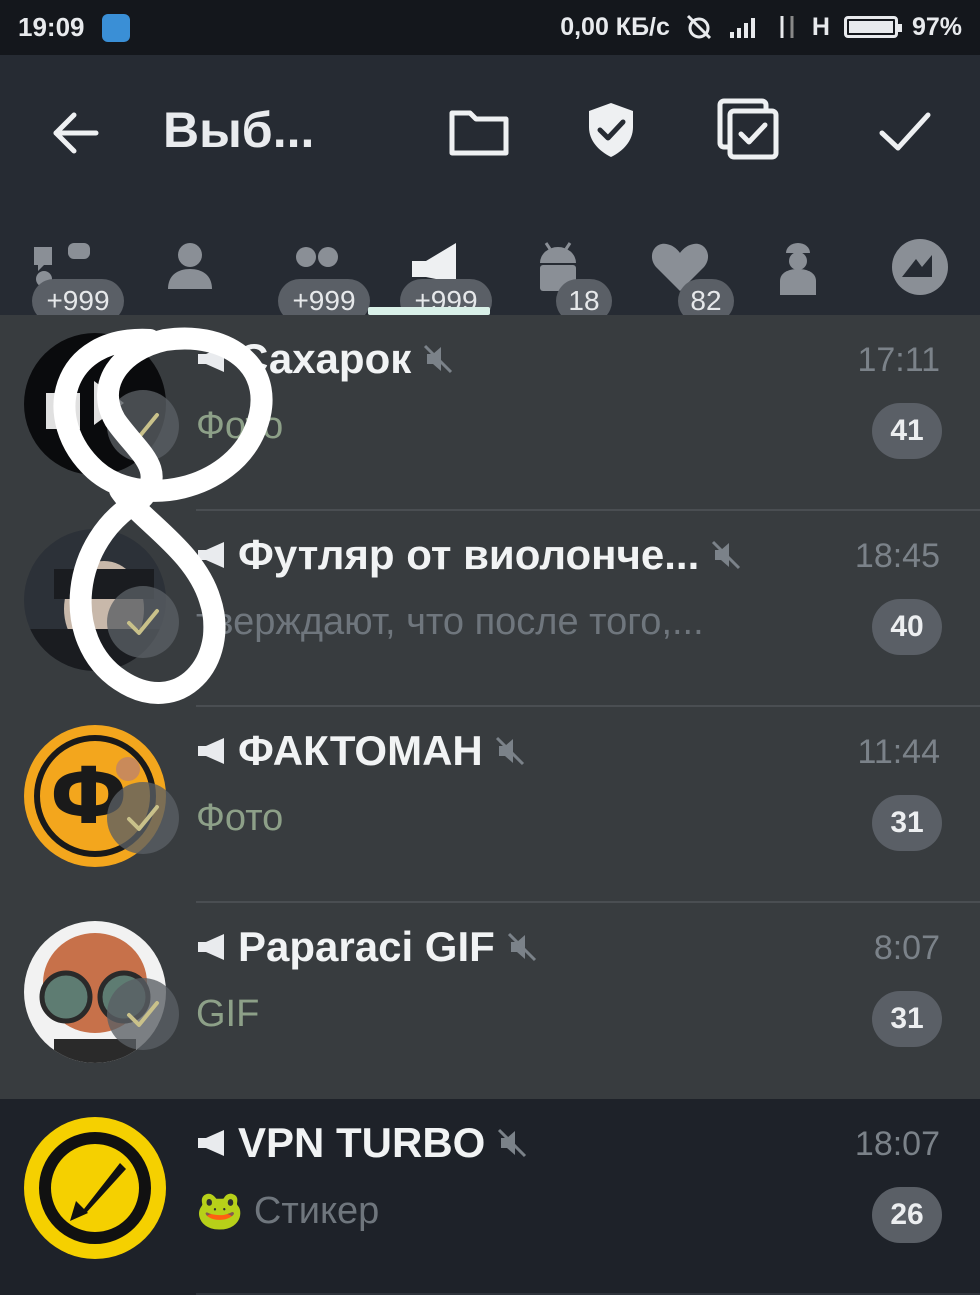 The width and height of the screenshot is (980, 1295). What do you see at coordinates (163, 515) in the screenshot?
I see `handwritten-annotation` at bounding box center [163, 515].